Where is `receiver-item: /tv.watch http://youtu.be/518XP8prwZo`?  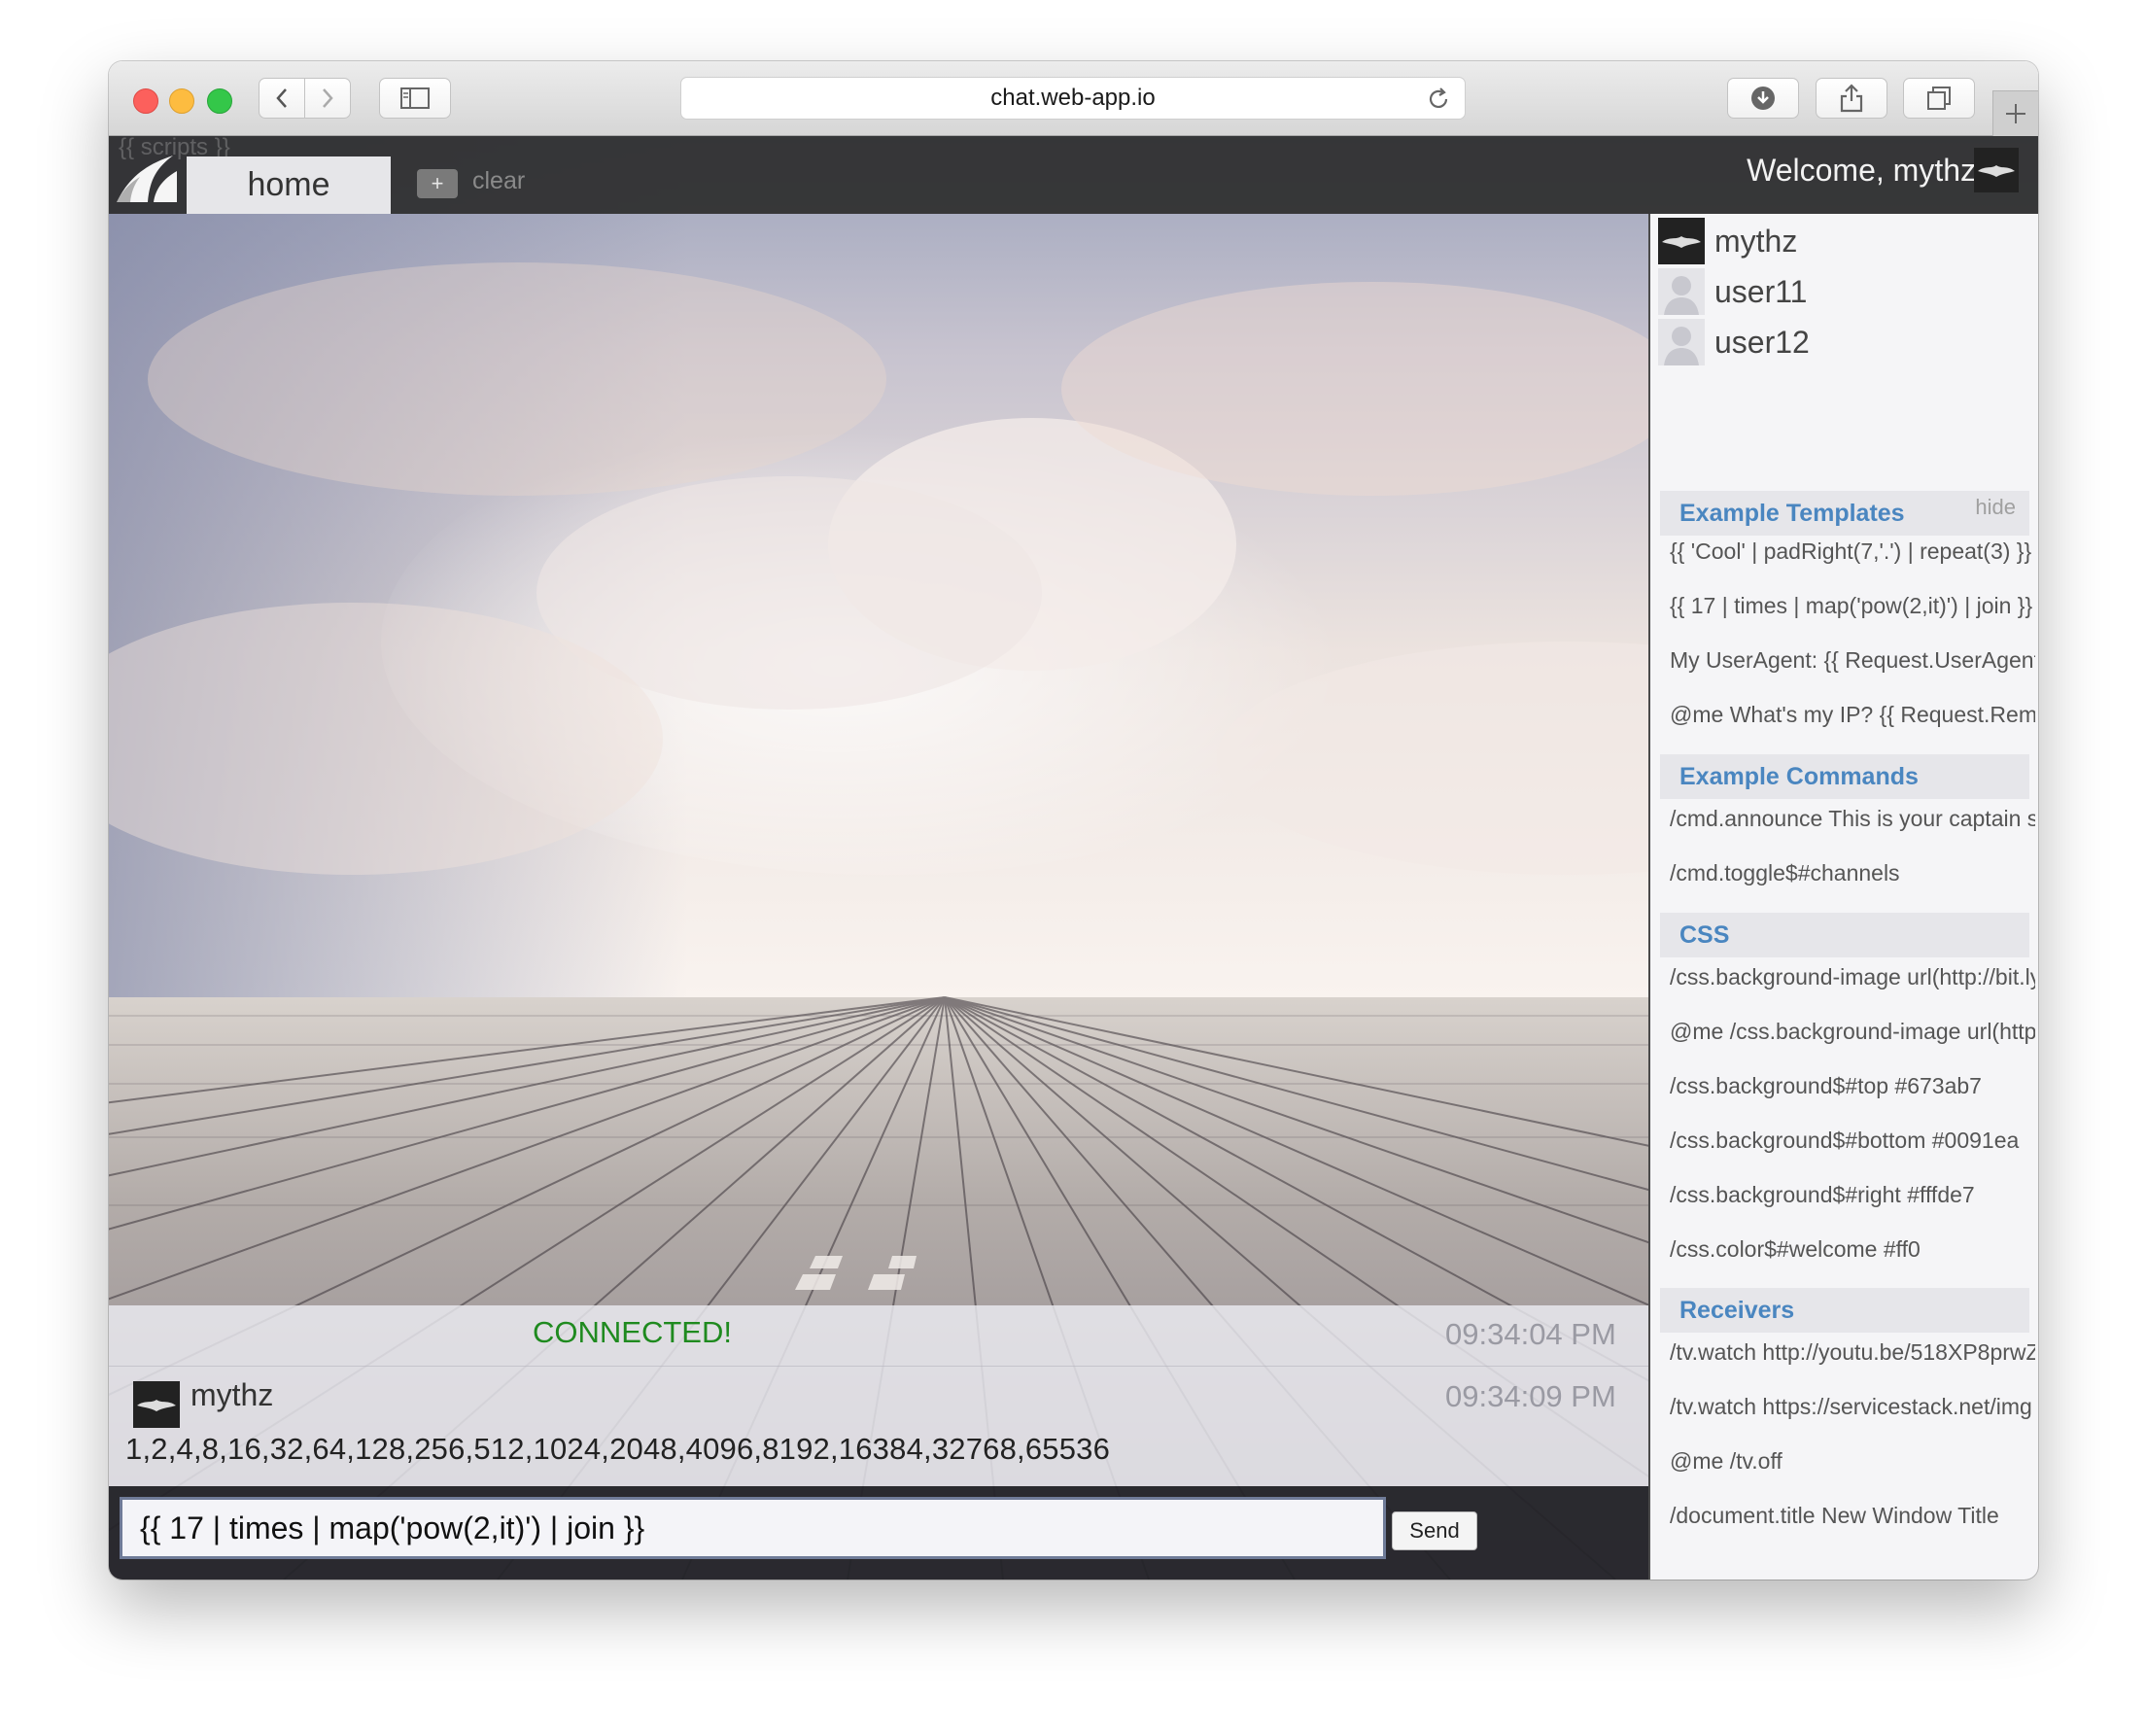 receiver-item: /tv.watch http://youtu.be/518XP8prwZo is located at coordinates (1853, 1352).